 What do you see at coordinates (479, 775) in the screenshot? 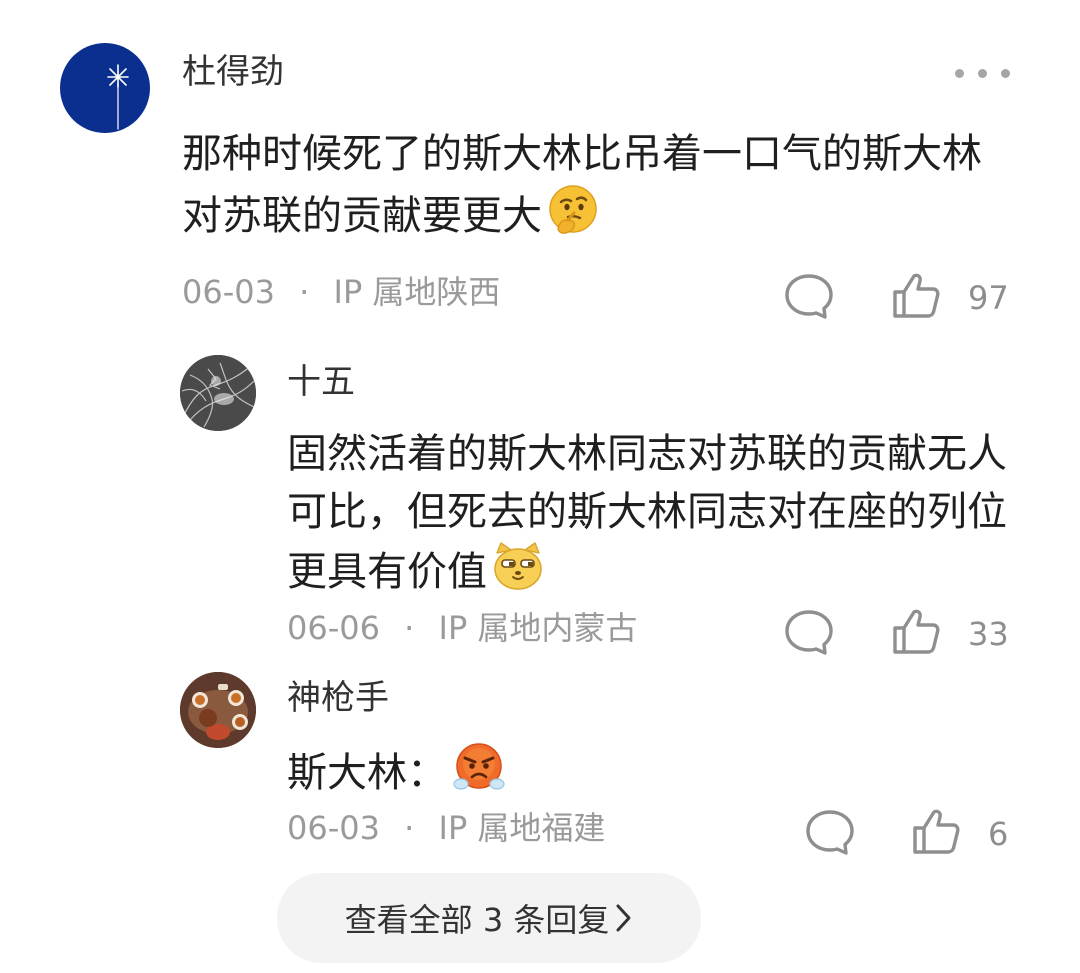
I see `angry-steam-face-icon` at bounding box center [479, 775].